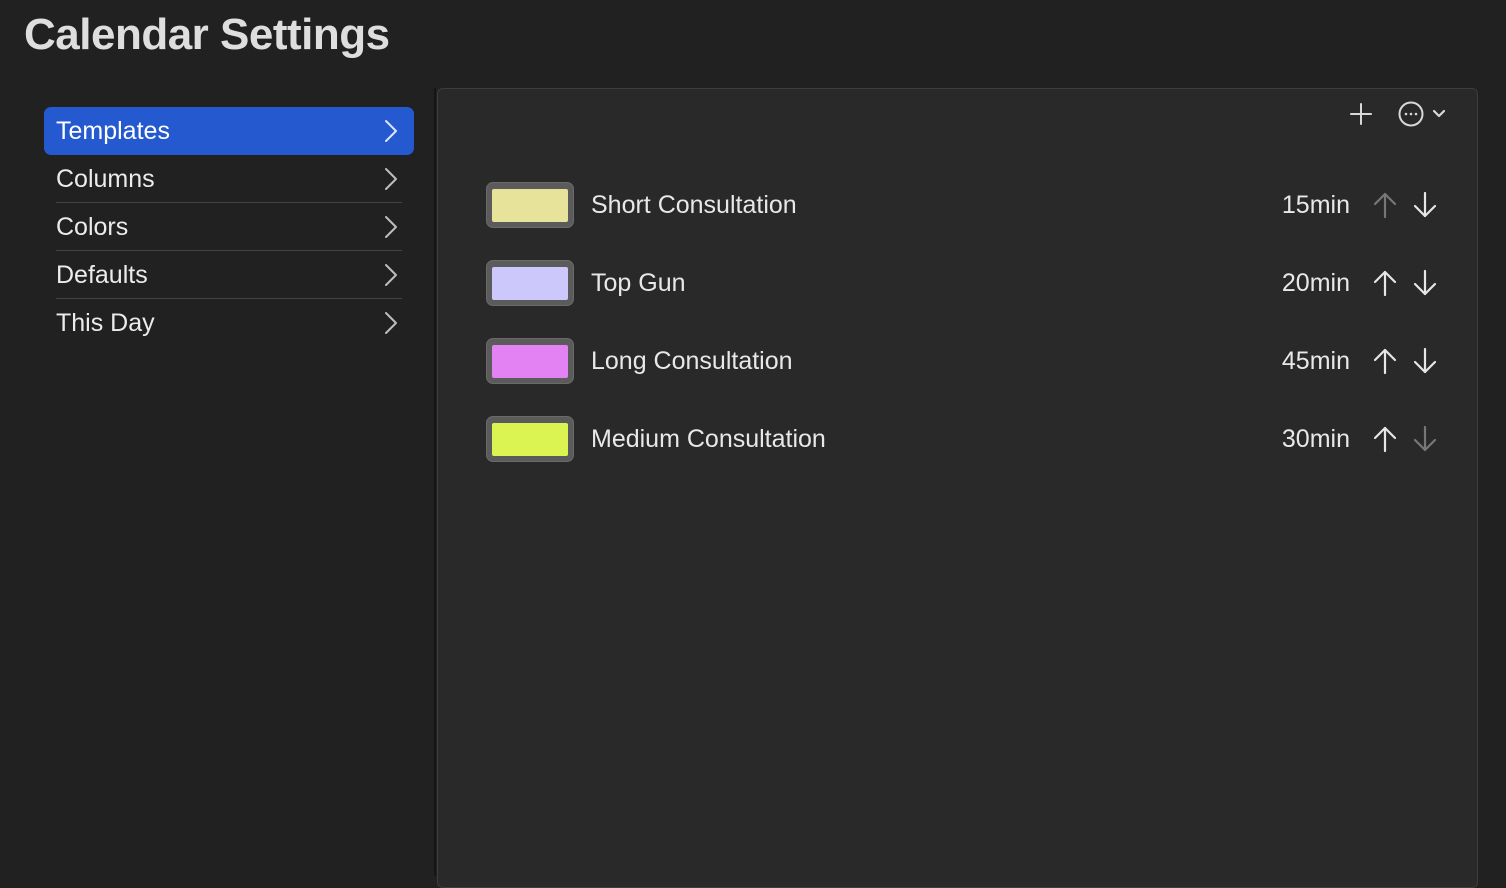 This screenshot has height=888, width=1506. What do you see at coordinates (1315, 439) in the screenshot?
I see `template-duration: 30min` at bounding box center [1315, 439].